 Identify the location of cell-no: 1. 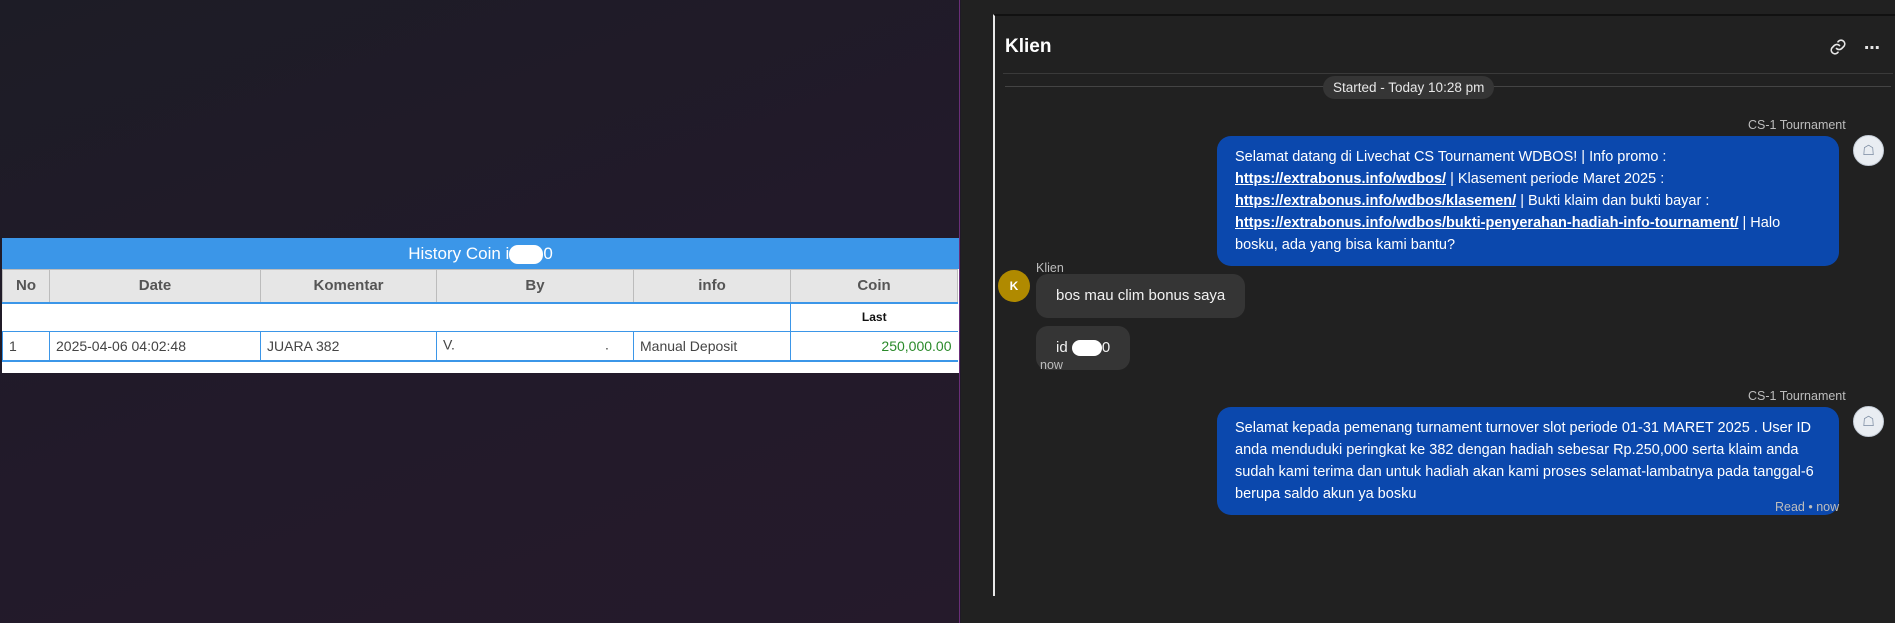
(26, 346).